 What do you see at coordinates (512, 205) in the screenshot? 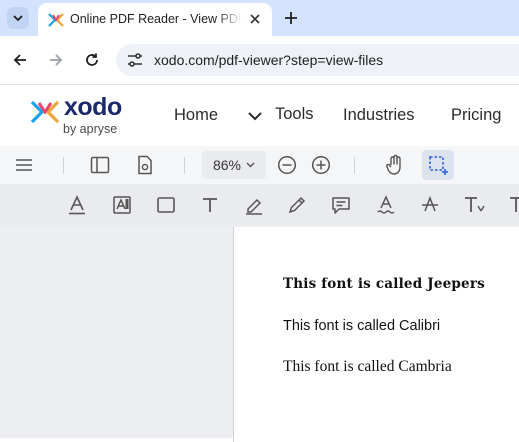
I see `text-replace-icon` at bounding box center [512, 205].